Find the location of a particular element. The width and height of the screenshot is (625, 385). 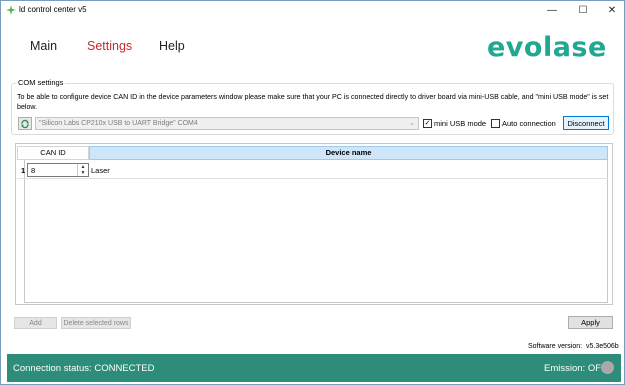

apply-button: Apply is located at coordinates (590, 322).